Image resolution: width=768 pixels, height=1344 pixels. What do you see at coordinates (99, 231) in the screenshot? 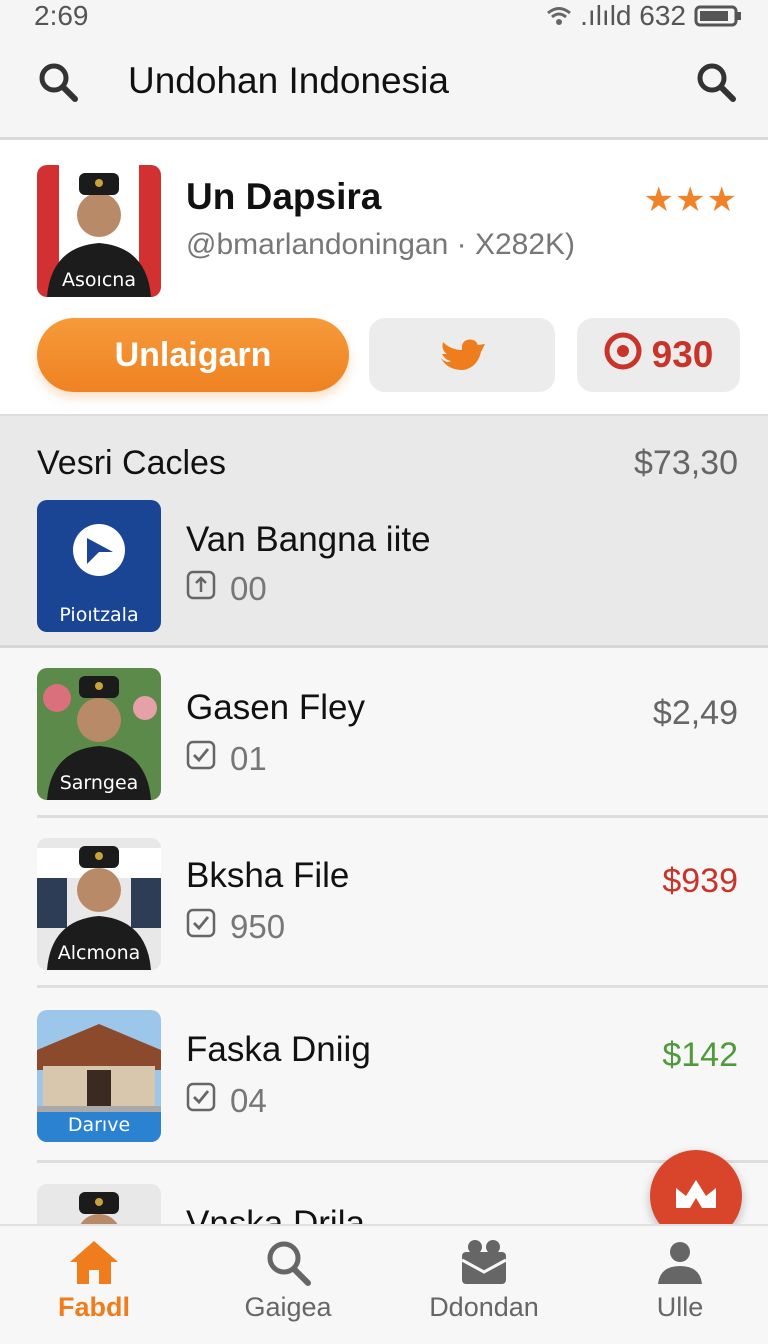
I see `profile-avatar: Asoıcna` at bounding box center [99, 231].